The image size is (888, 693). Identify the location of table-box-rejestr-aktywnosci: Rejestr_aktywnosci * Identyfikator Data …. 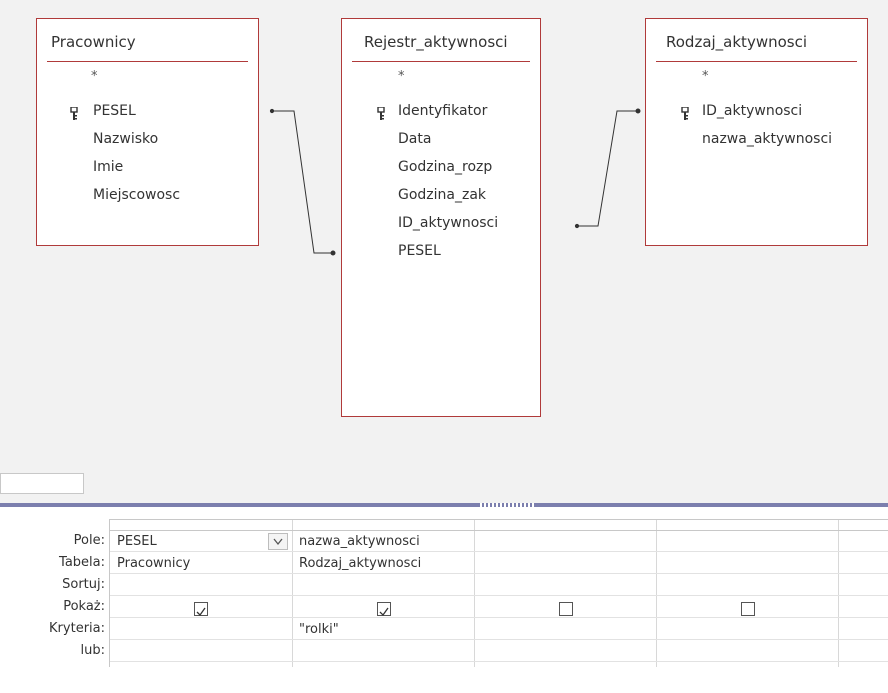
(441, 217).